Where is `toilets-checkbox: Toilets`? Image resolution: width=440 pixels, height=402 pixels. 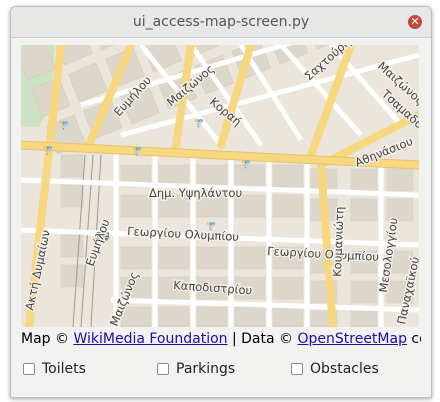
toilets-checkbox: Toilets is located at coordinates (54, 369).